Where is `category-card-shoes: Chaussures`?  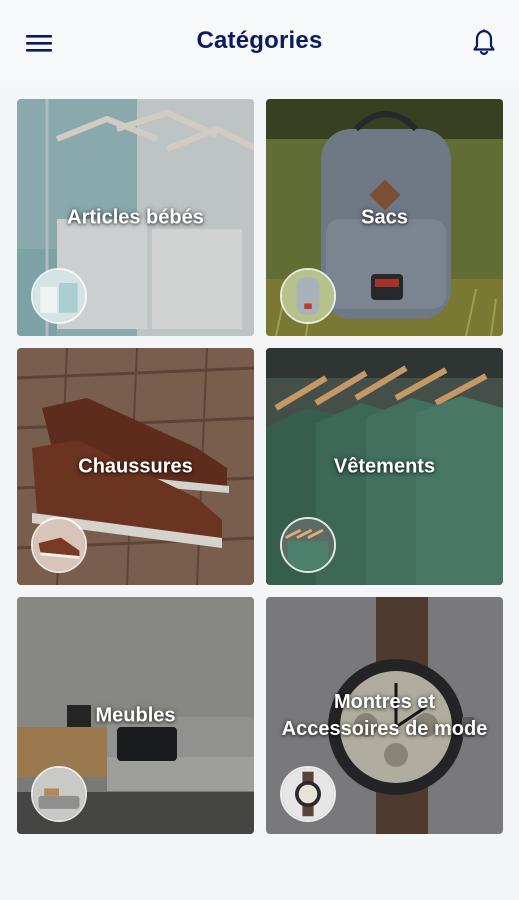
category-card-shoes: Chaussures is located at coordinates (135, 466).